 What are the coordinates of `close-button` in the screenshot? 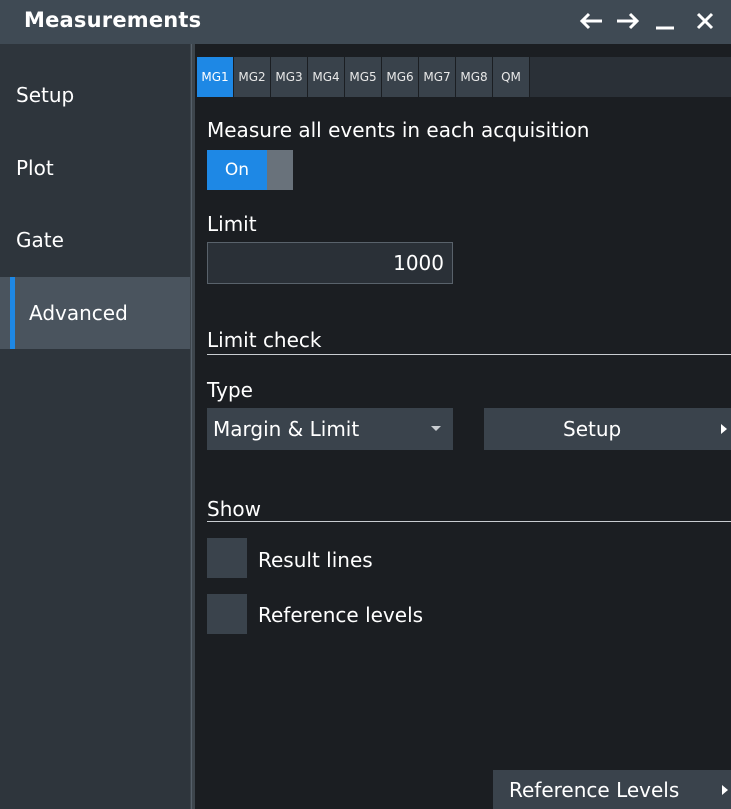 It's located at (705, 21).